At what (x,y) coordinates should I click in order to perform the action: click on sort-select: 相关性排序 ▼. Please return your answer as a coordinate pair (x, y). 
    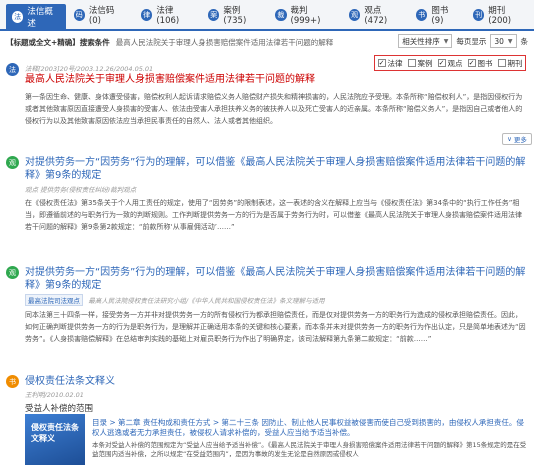
    Looking at the image, I should click on (425, 41).